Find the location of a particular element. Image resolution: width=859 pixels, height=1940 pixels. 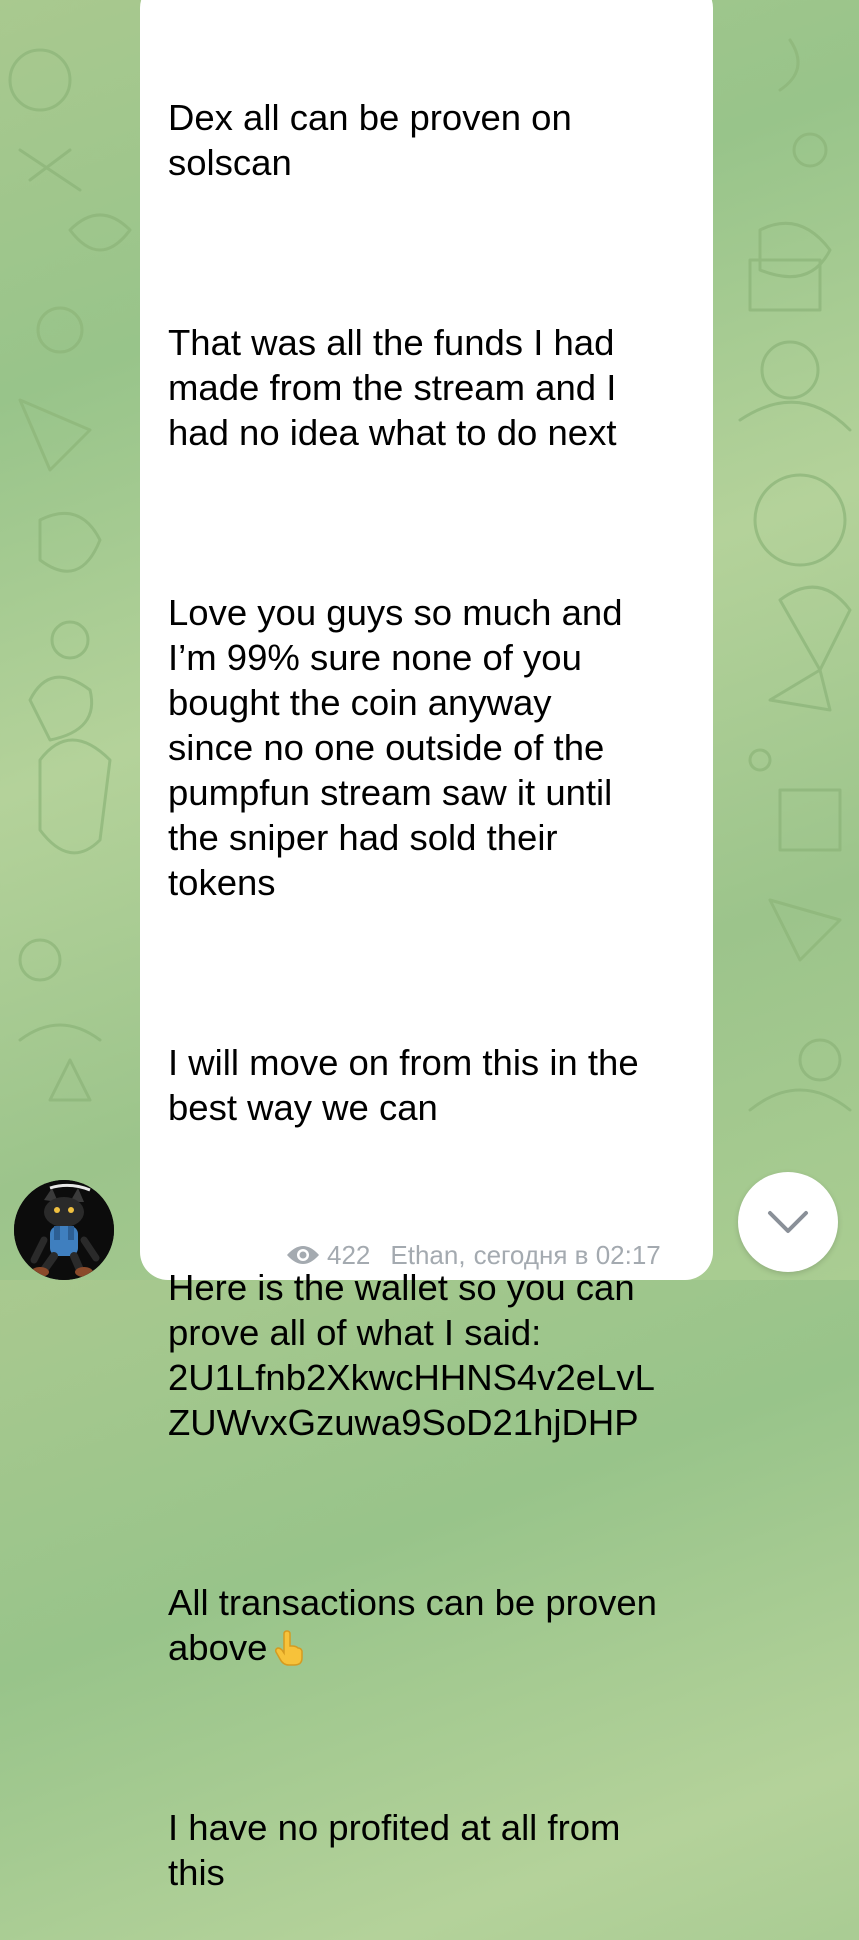

avatar is located at coordinates (64, 1230).